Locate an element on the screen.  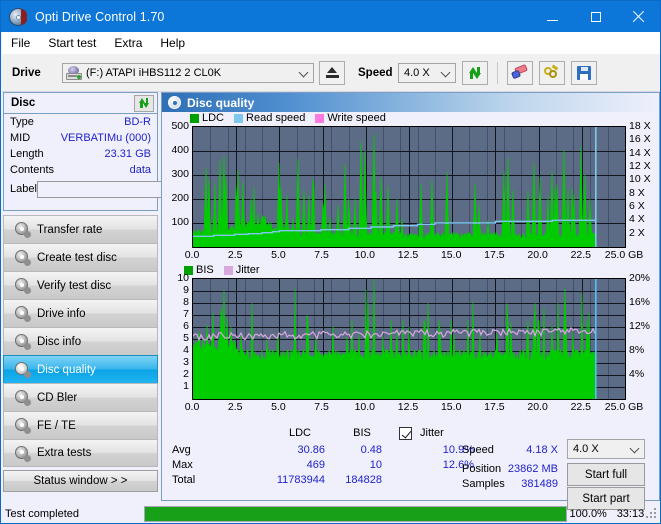
chart-legend-bis: BIS Jitter is located at coordinates (225, 270).